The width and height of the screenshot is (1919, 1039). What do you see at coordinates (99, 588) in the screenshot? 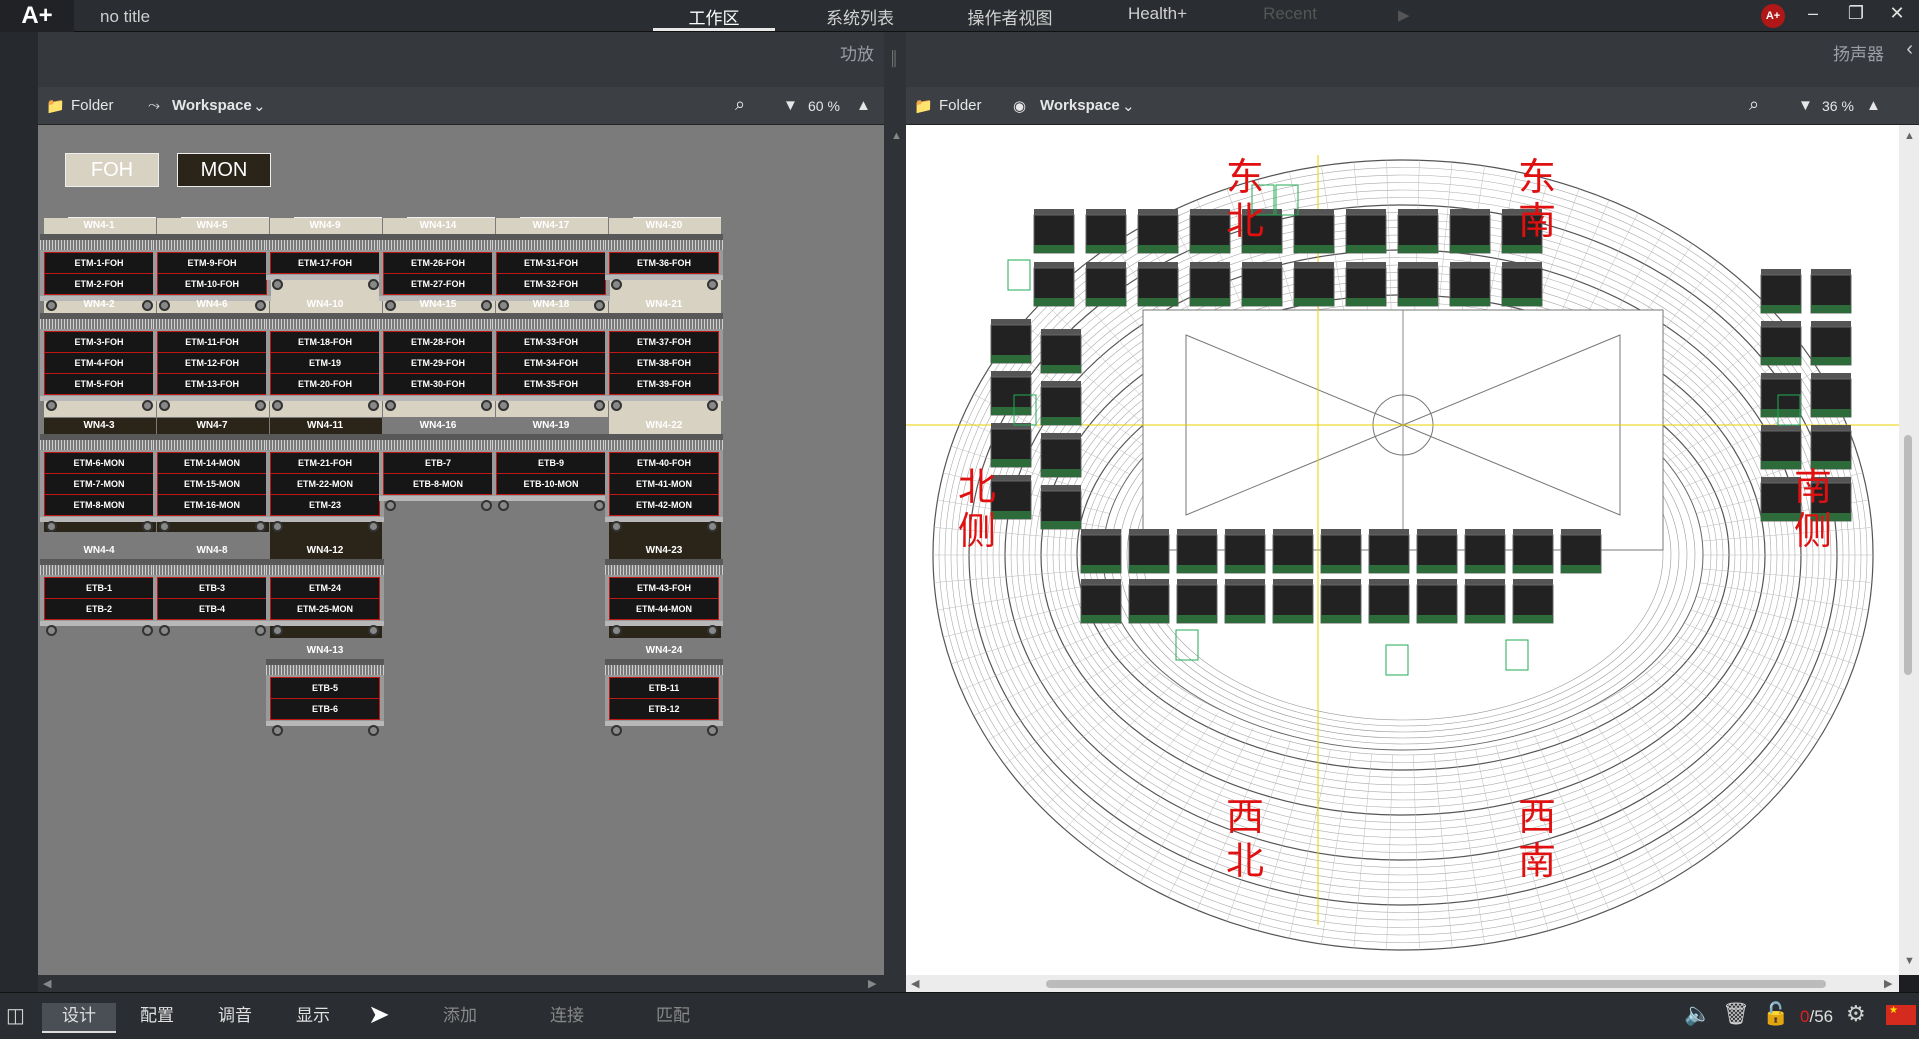
I see `amplifier-unit: ETB-1` at bounding box center [99, 588].